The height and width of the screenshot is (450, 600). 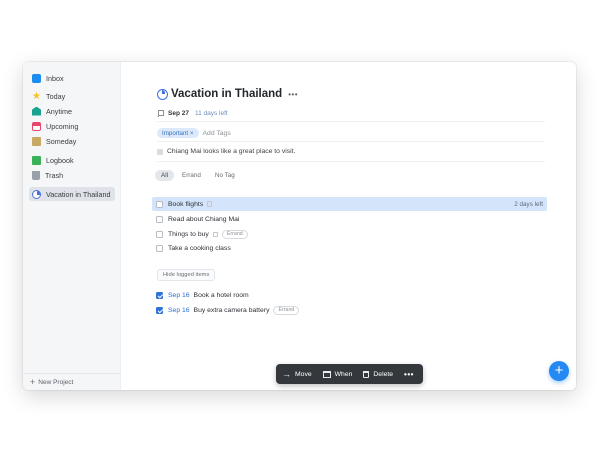 What do you see at coordinates (217, 133) in the screenshot?
I see `add-tags-button: Add Tags` at bounding box center [217, 133].